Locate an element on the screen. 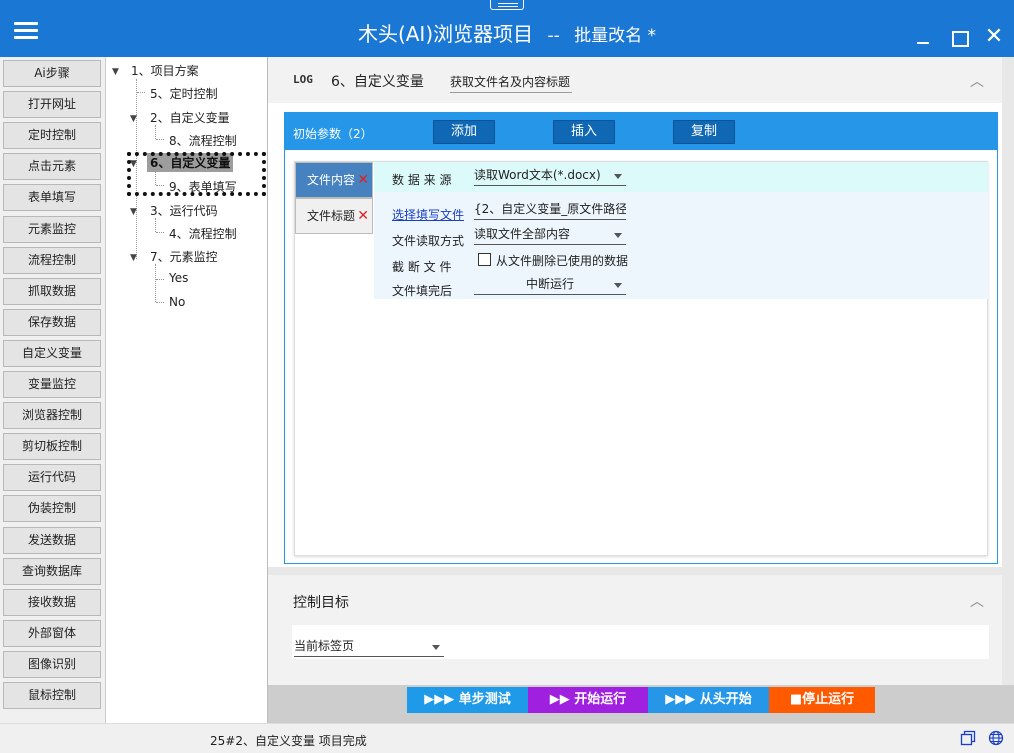 Image resolution: width=1014 pixels, height=753 pixels. status-text: 25#2、自定义变量 项目完成 is located at coordinates (288, 741).